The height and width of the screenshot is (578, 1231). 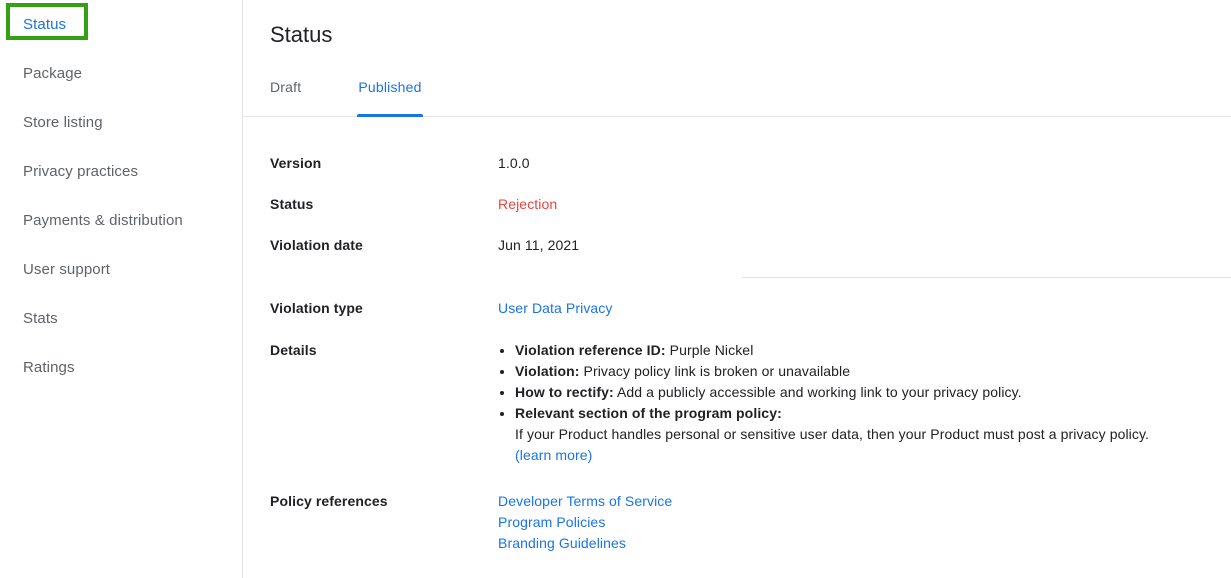 I want to click on sidebar-item-label: Status, so click(x=45, y=24).